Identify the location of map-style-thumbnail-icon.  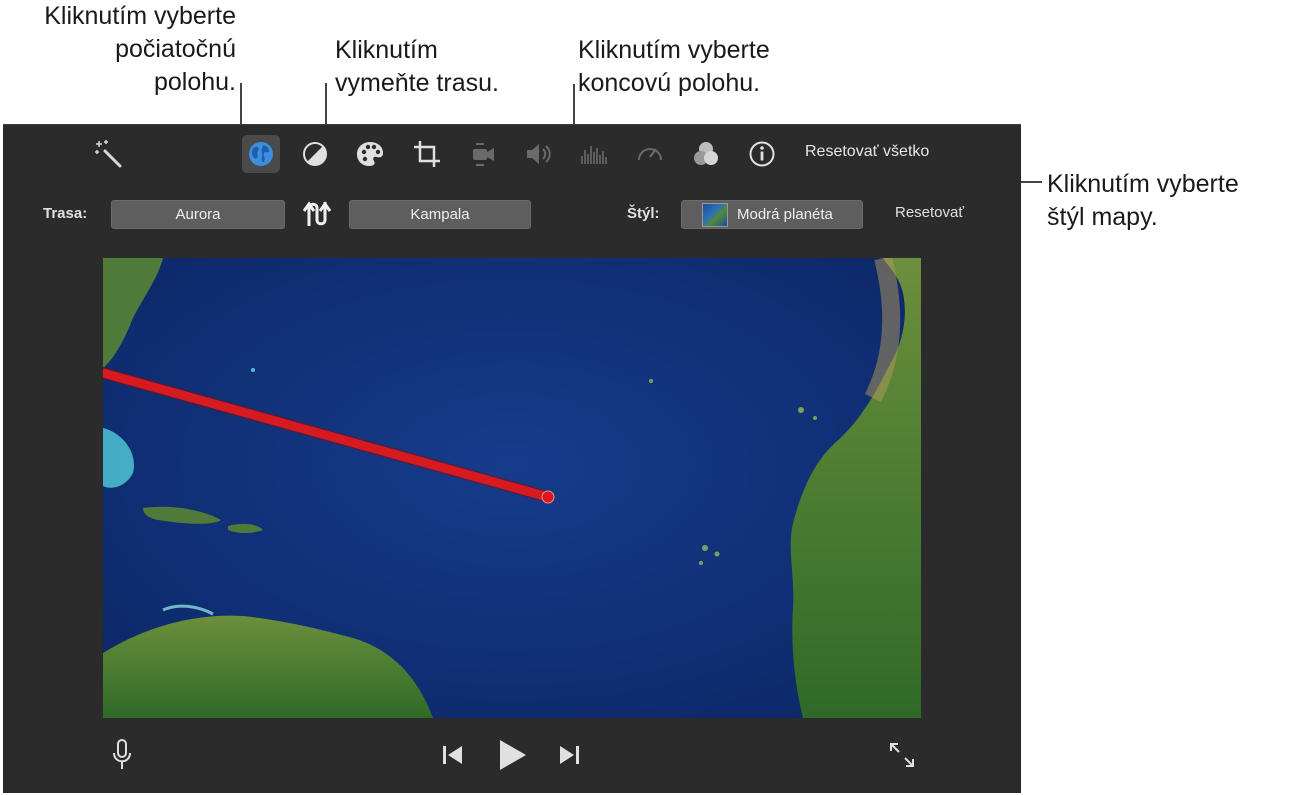
(715, 214).